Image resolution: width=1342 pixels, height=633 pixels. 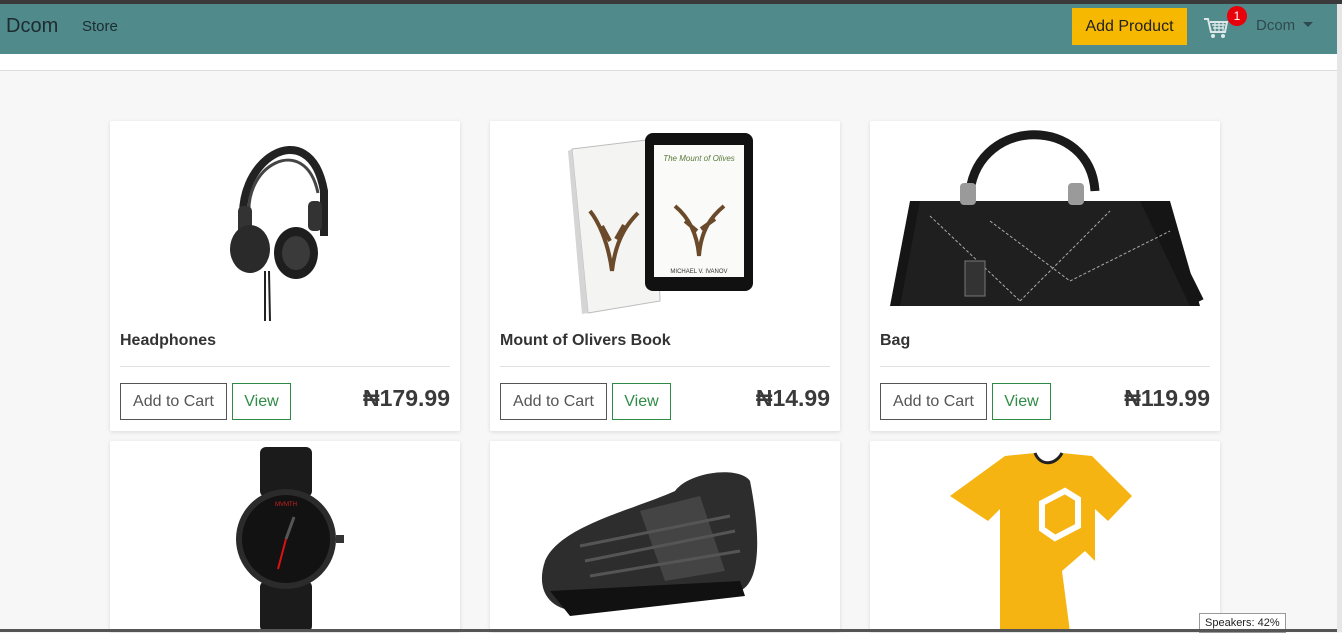 I want to click on product-card: MVMTH, so click(x=285, y=536).